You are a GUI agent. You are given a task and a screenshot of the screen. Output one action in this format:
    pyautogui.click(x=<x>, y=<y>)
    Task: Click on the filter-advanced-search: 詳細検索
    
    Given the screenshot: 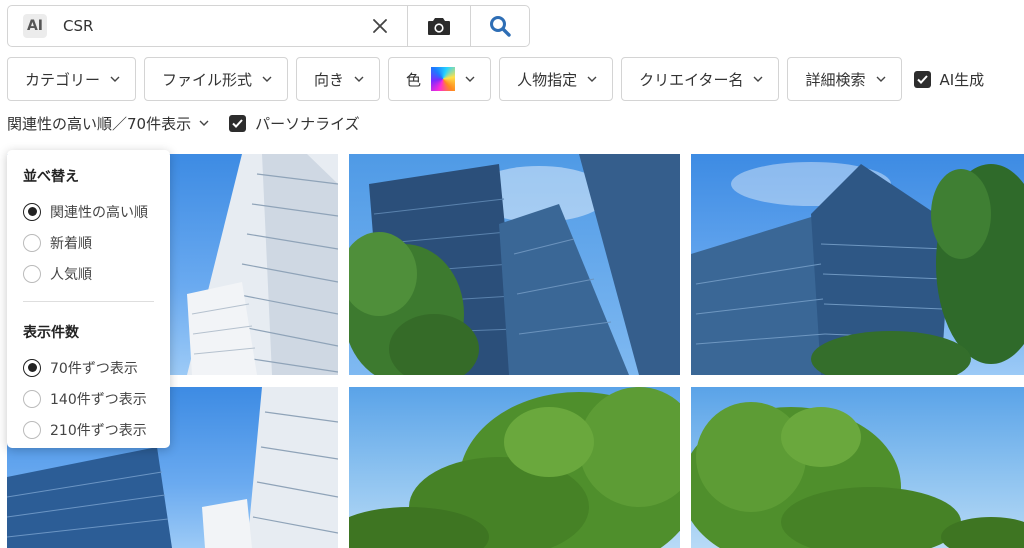 What is the action you would take?
    pyautogui.click(x=844, y=79)
    